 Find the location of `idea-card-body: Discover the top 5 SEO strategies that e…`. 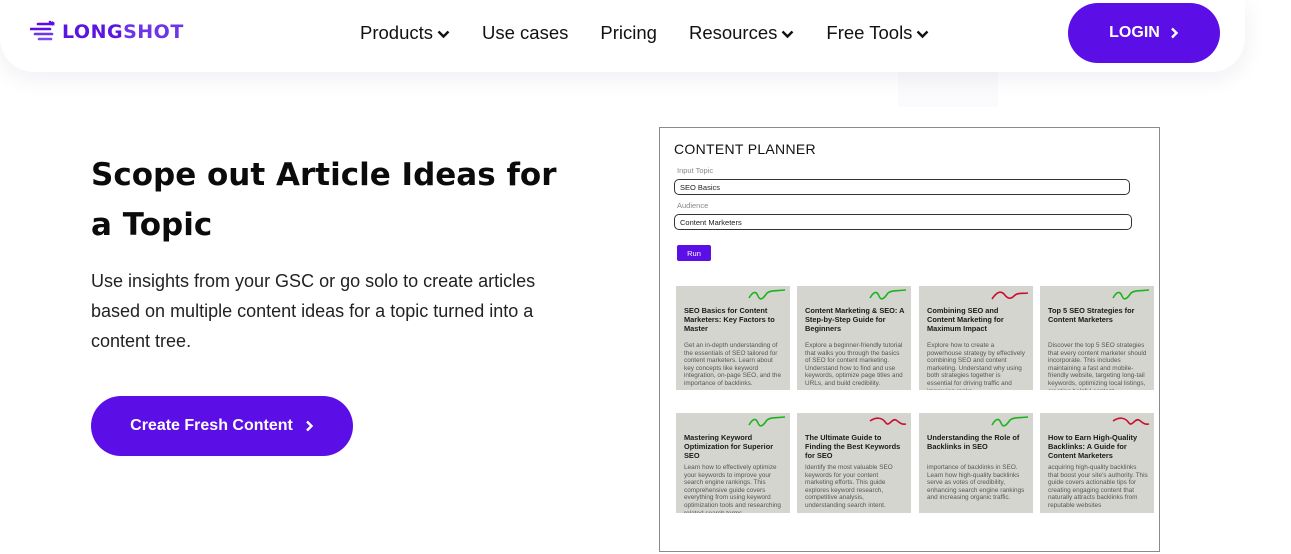

idea-card-body: Discover the top 5 SEO strategies that e… is located at coordinates (1097, 366).